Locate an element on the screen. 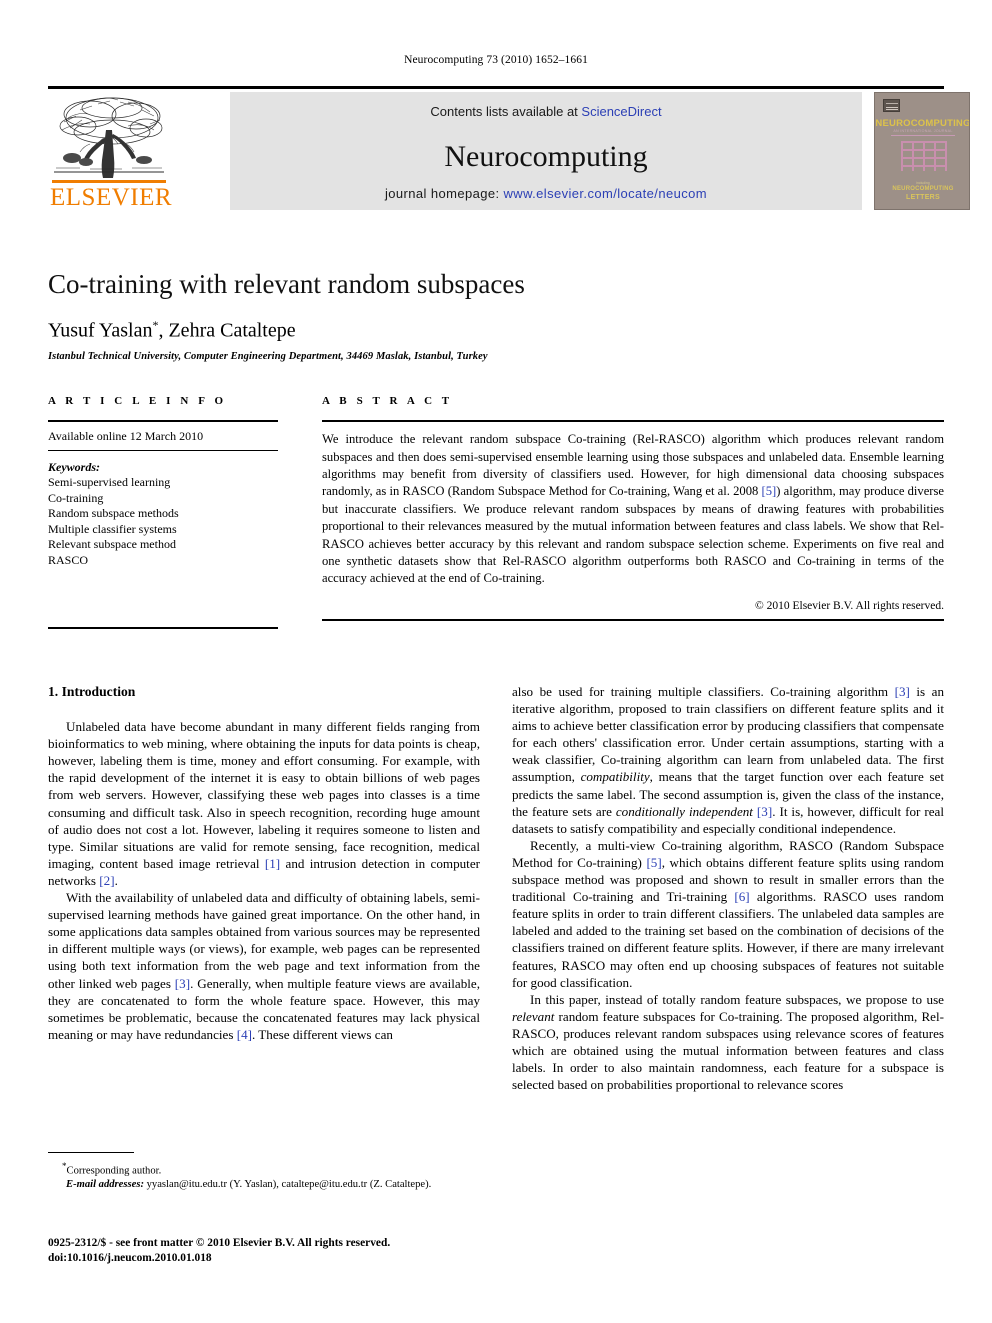  paragraph-text: . These different views can is located at coordinates (322, 1034).